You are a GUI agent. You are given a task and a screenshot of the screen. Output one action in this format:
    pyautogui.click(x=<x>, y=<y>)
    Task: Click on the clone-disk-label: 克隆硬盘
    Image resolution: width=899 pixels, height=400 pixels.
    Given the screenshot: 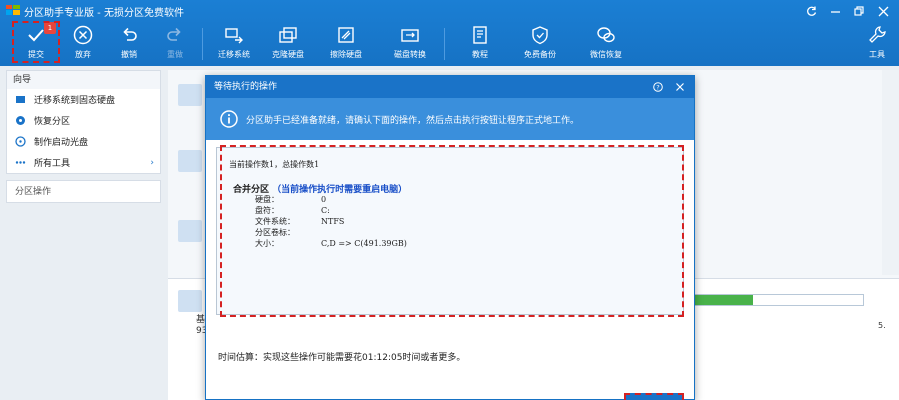 What is the action you would take?
    pyautogui.click(x=288, y=54)
    